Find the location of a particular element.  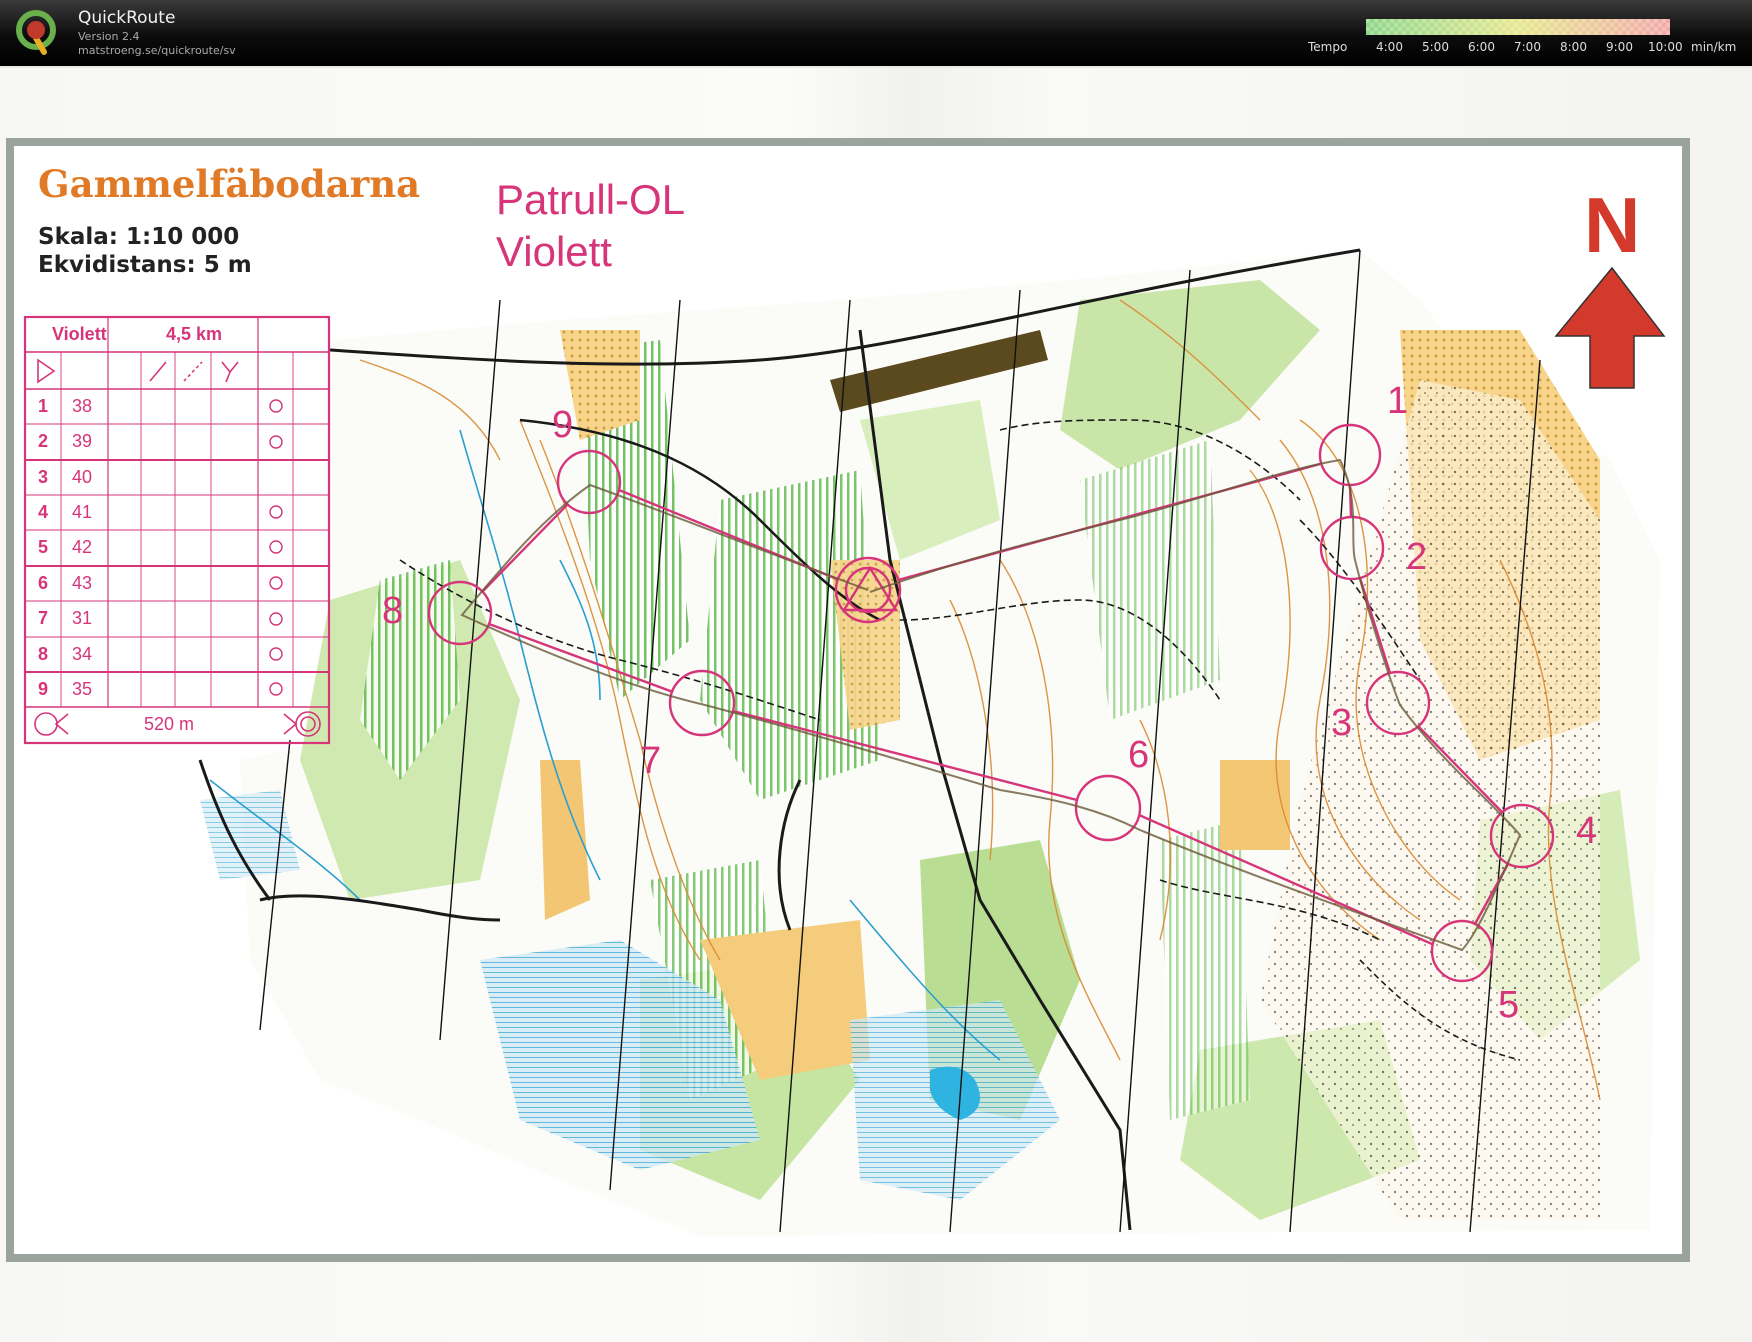

desc-control-number: 4 is located at coordinates (43, 512).